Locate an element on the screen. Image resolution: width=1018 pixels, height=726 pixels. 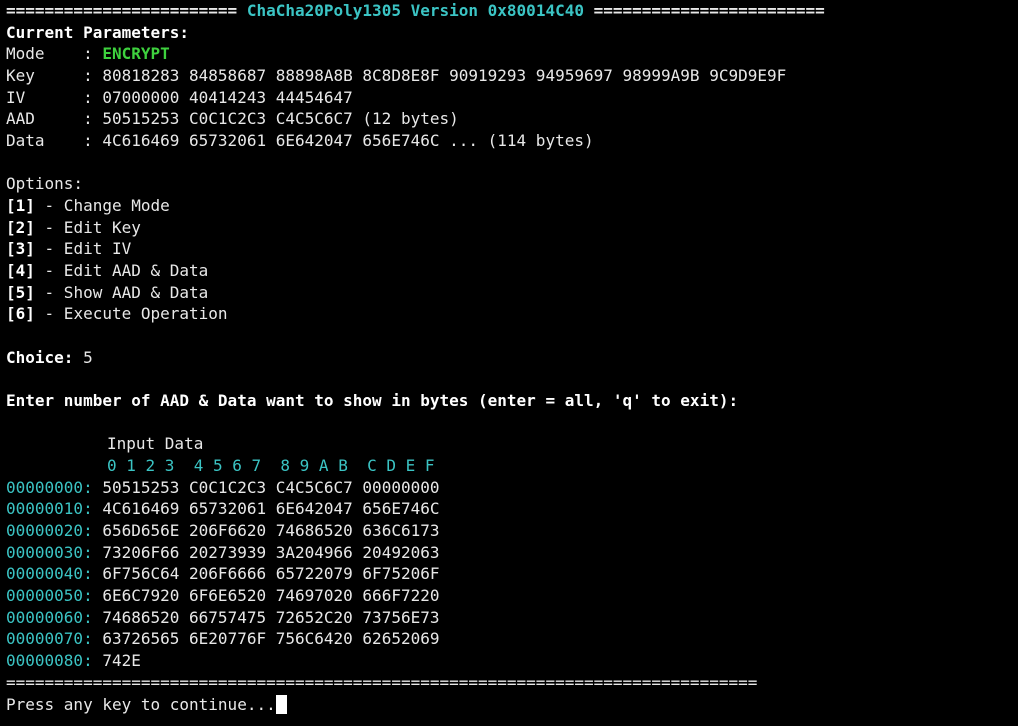
option-label-6: - Execute Operation is located at coordinates (131, 313).